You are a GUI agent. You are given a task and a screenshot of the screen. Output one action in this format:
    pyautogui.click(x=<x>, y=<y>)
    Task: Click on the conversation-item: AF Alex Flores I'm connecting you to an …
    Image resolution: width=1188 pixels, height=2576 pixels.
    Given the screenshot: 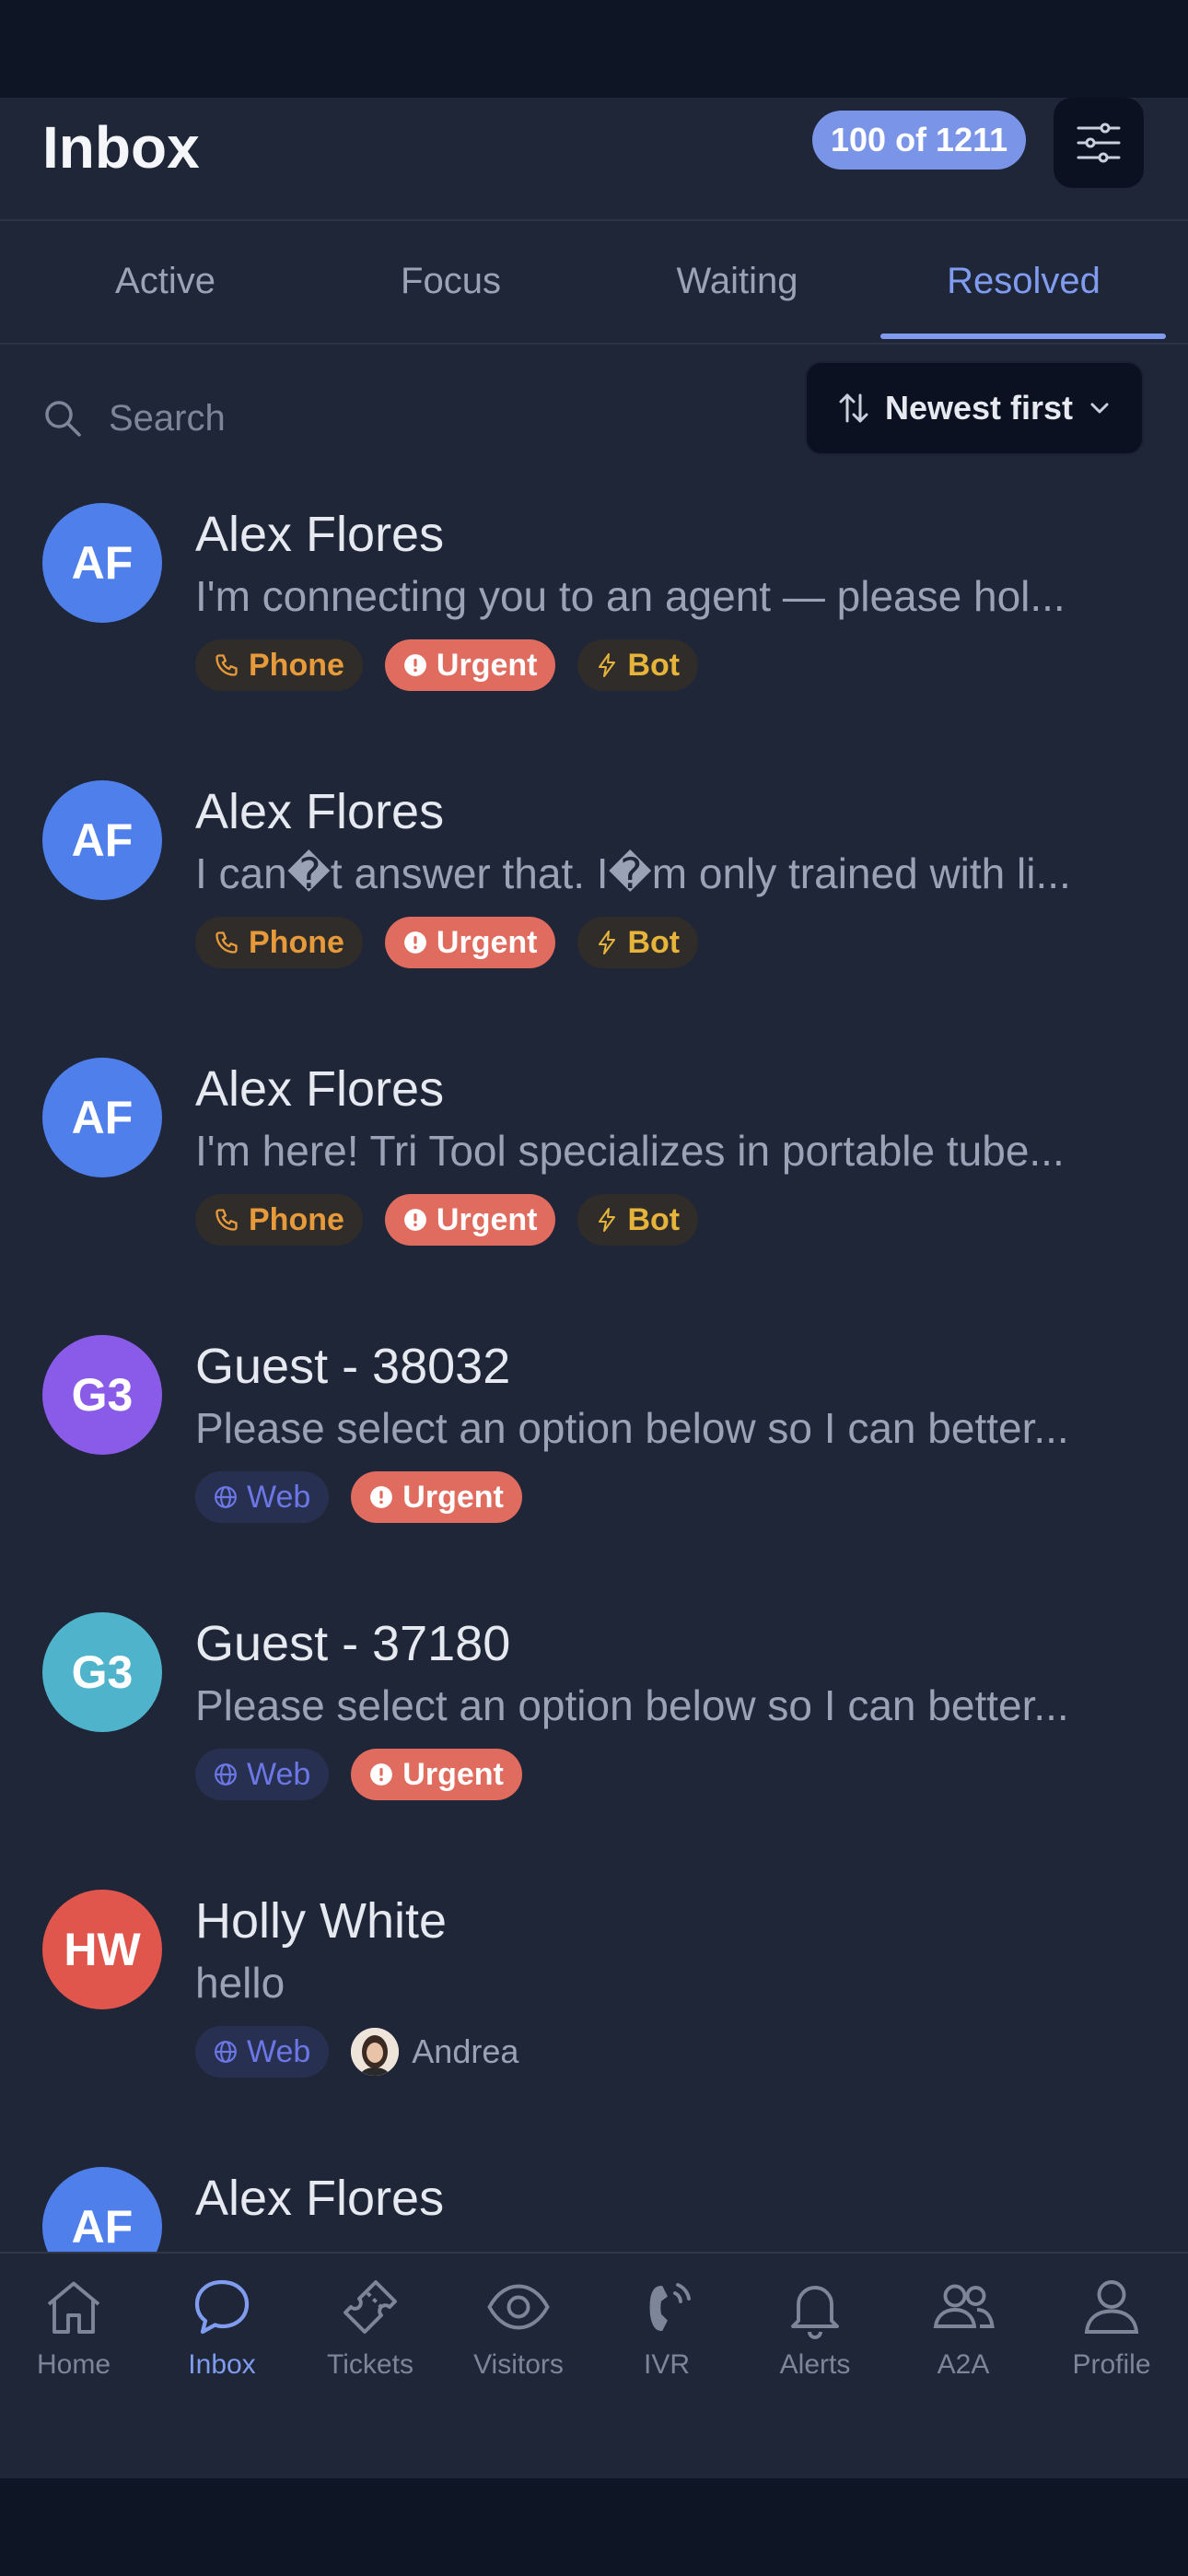 What is the action you would take?
    pyautogui.click(x=594, y=641)
    